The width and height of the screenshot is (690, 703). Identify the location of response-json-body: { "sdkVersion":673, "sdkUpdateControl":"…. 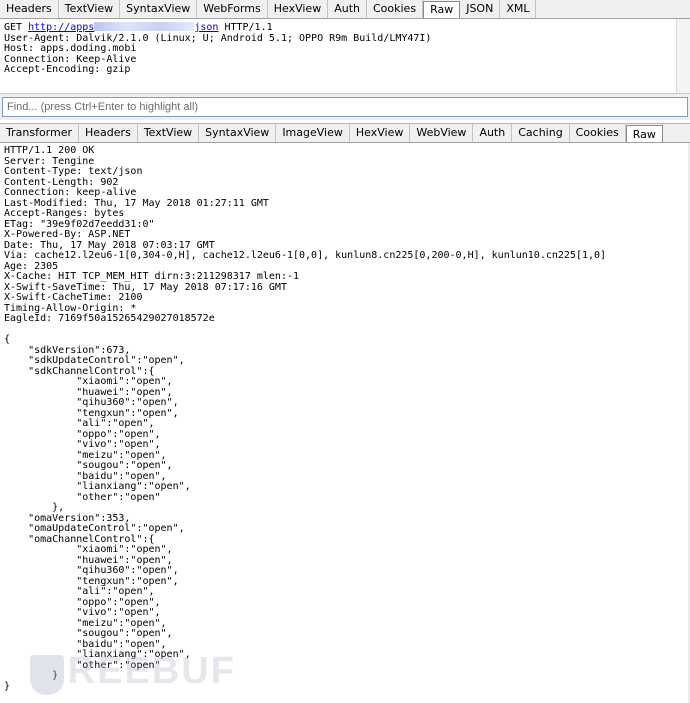
(97, 513).